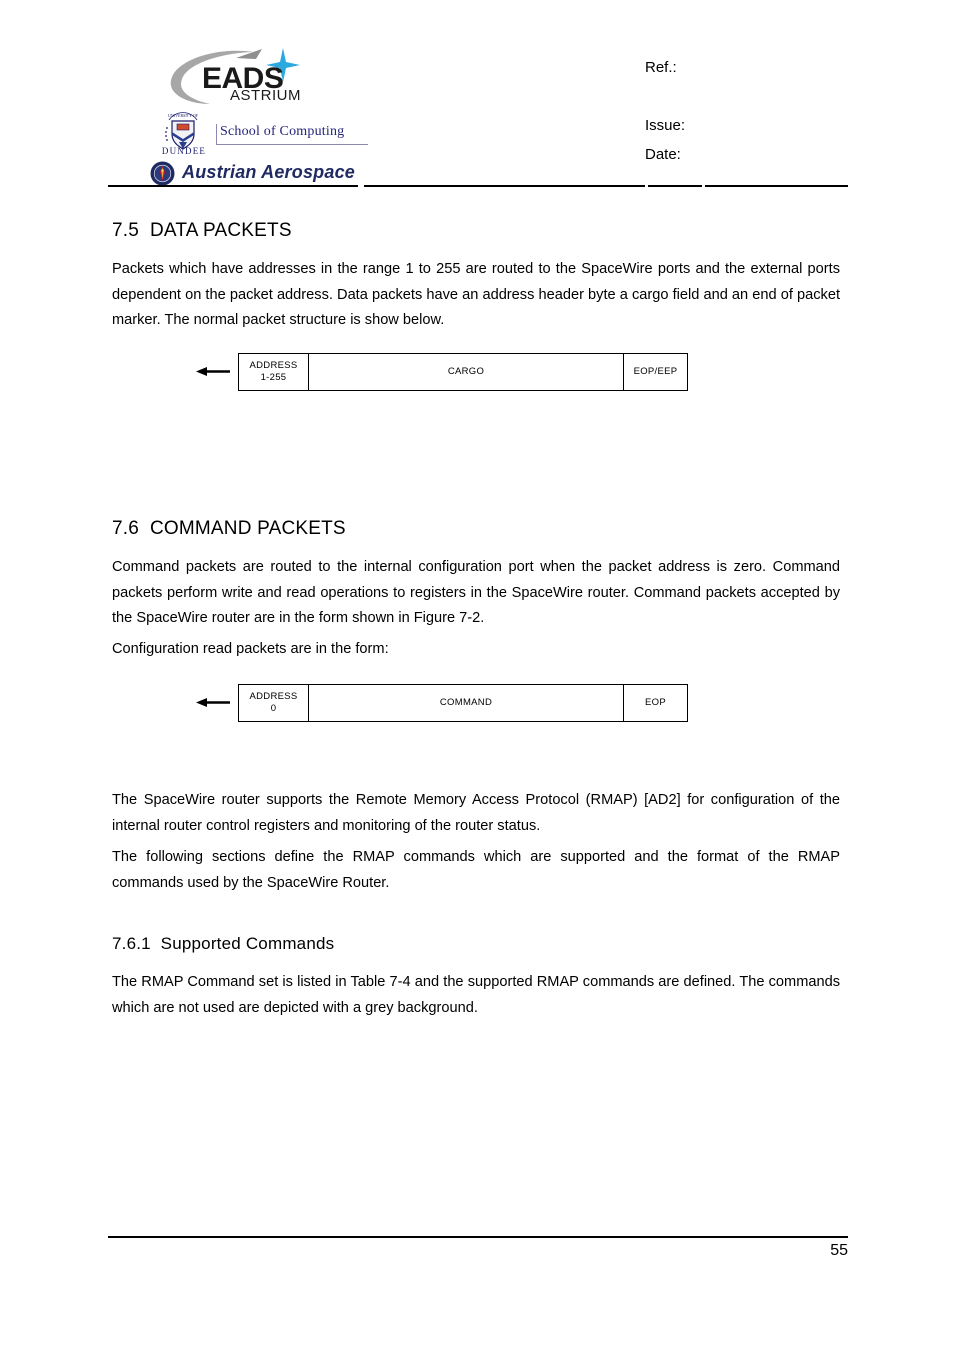 The height and width of the screenshot is (1350, 954). What do you see at coordinates (273, 708) in the screenshot?
I see `packet-field-line2: 0` at bounding box center [273, 708].